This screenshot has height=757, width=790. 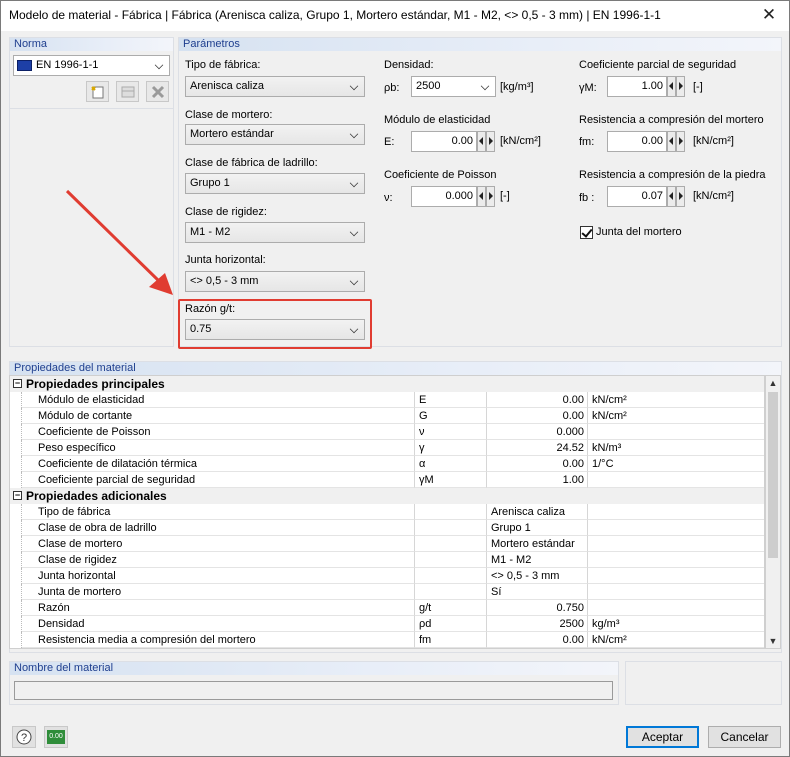 What do you see at coordinates (218, 544) in the screenshot?
I see `property-name: Clase de mortero` at bounding box center [218, 544].